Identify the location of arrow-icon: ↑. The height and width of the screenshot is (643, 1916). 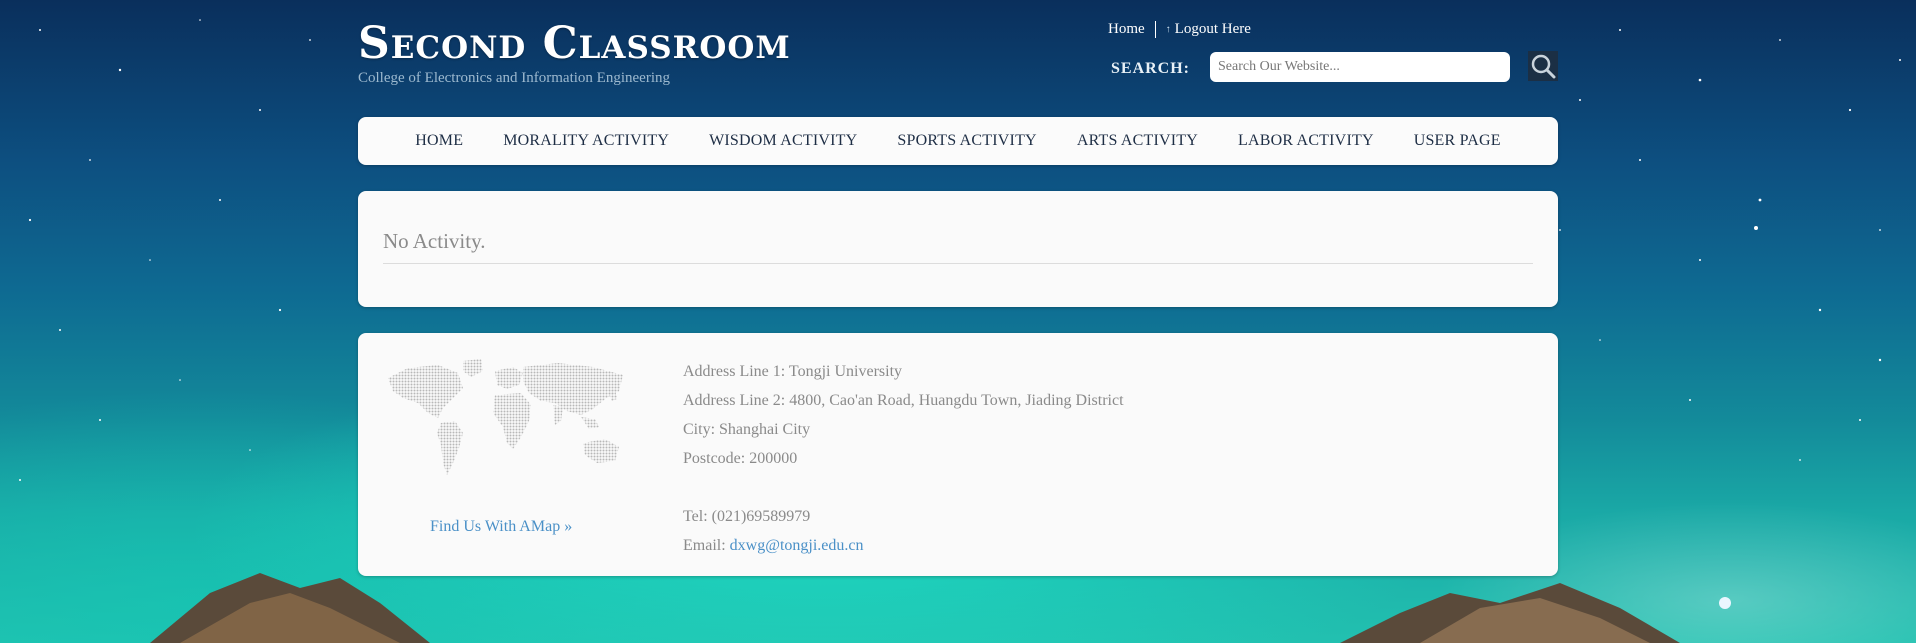
(1168, 29).